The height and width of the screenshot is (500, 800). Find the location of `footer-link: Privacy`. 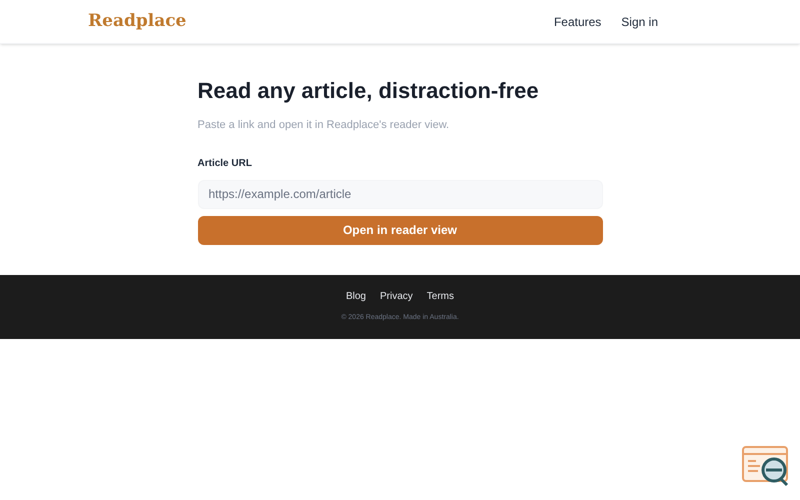

footer-link: Privacy is located at coordinates (396, 296).